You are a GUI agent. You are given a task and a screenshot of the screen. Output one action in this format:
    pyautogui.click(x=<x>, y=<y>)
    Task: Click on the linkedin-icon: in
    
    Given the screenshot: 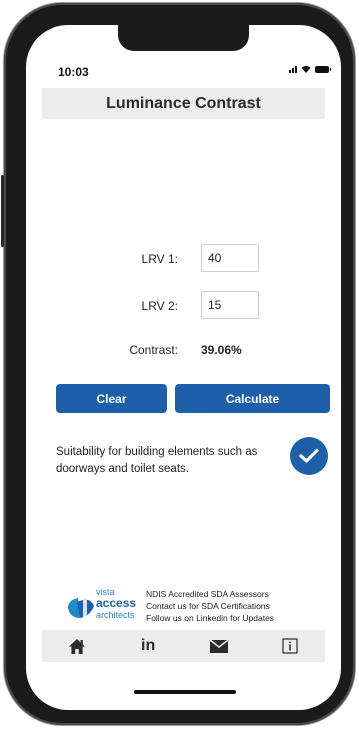 What is the action you would take?
    pyautogui.click(x=148, y=646)
    